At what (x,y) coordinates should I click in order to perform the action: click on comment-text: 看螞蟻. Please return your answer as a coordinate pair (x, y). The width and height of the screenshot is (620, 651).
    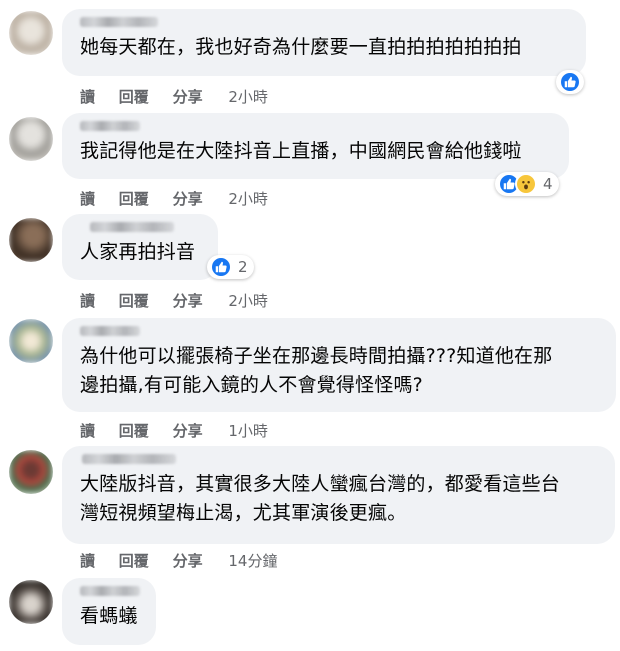
    Looking at the image, I should click on (109, 616).